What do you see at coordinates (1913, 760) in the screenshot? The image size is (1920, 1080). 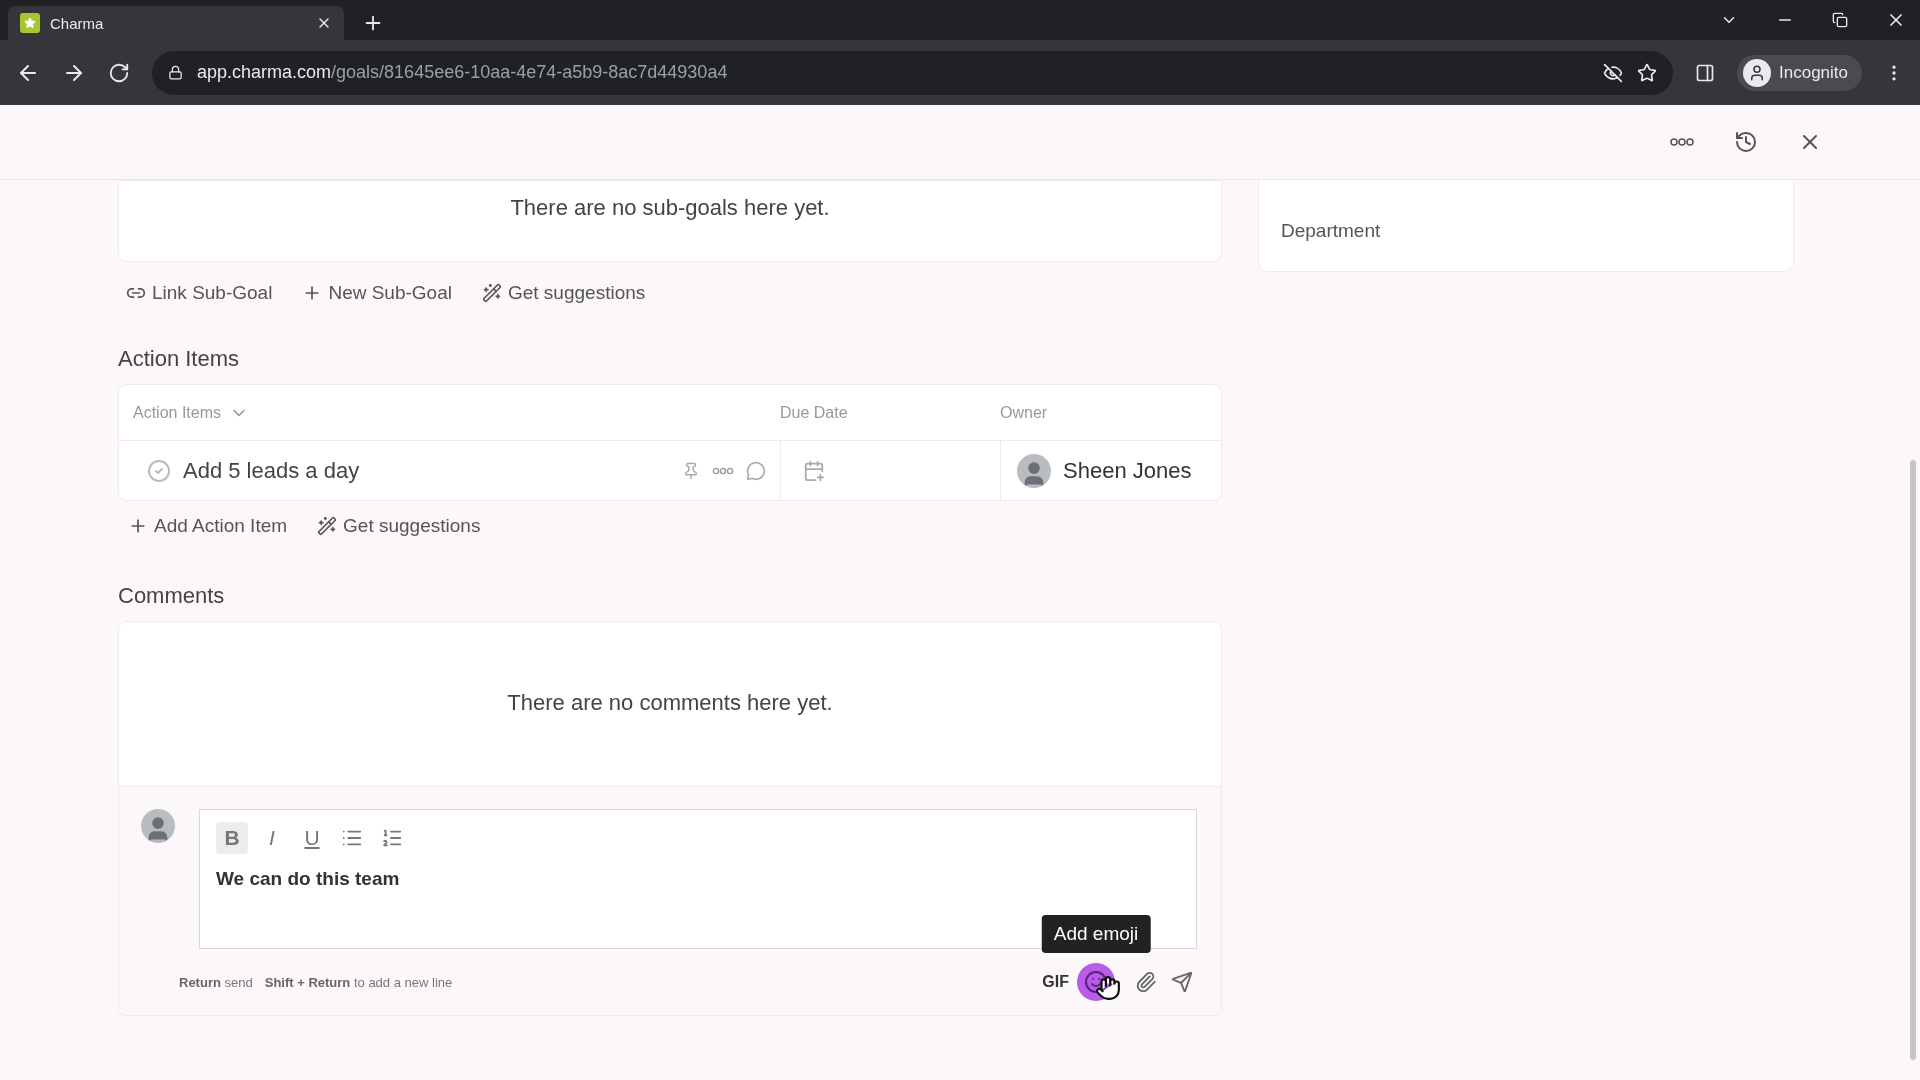 I see `scrollbar` at bounding box center [1913, 760].